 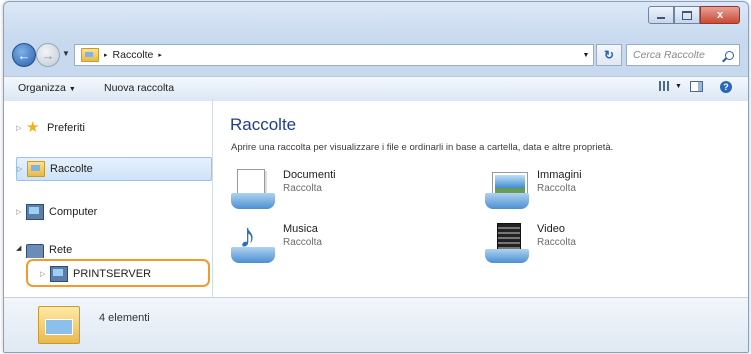 I want to click on help-button: ?, so click(x=726, y=87).